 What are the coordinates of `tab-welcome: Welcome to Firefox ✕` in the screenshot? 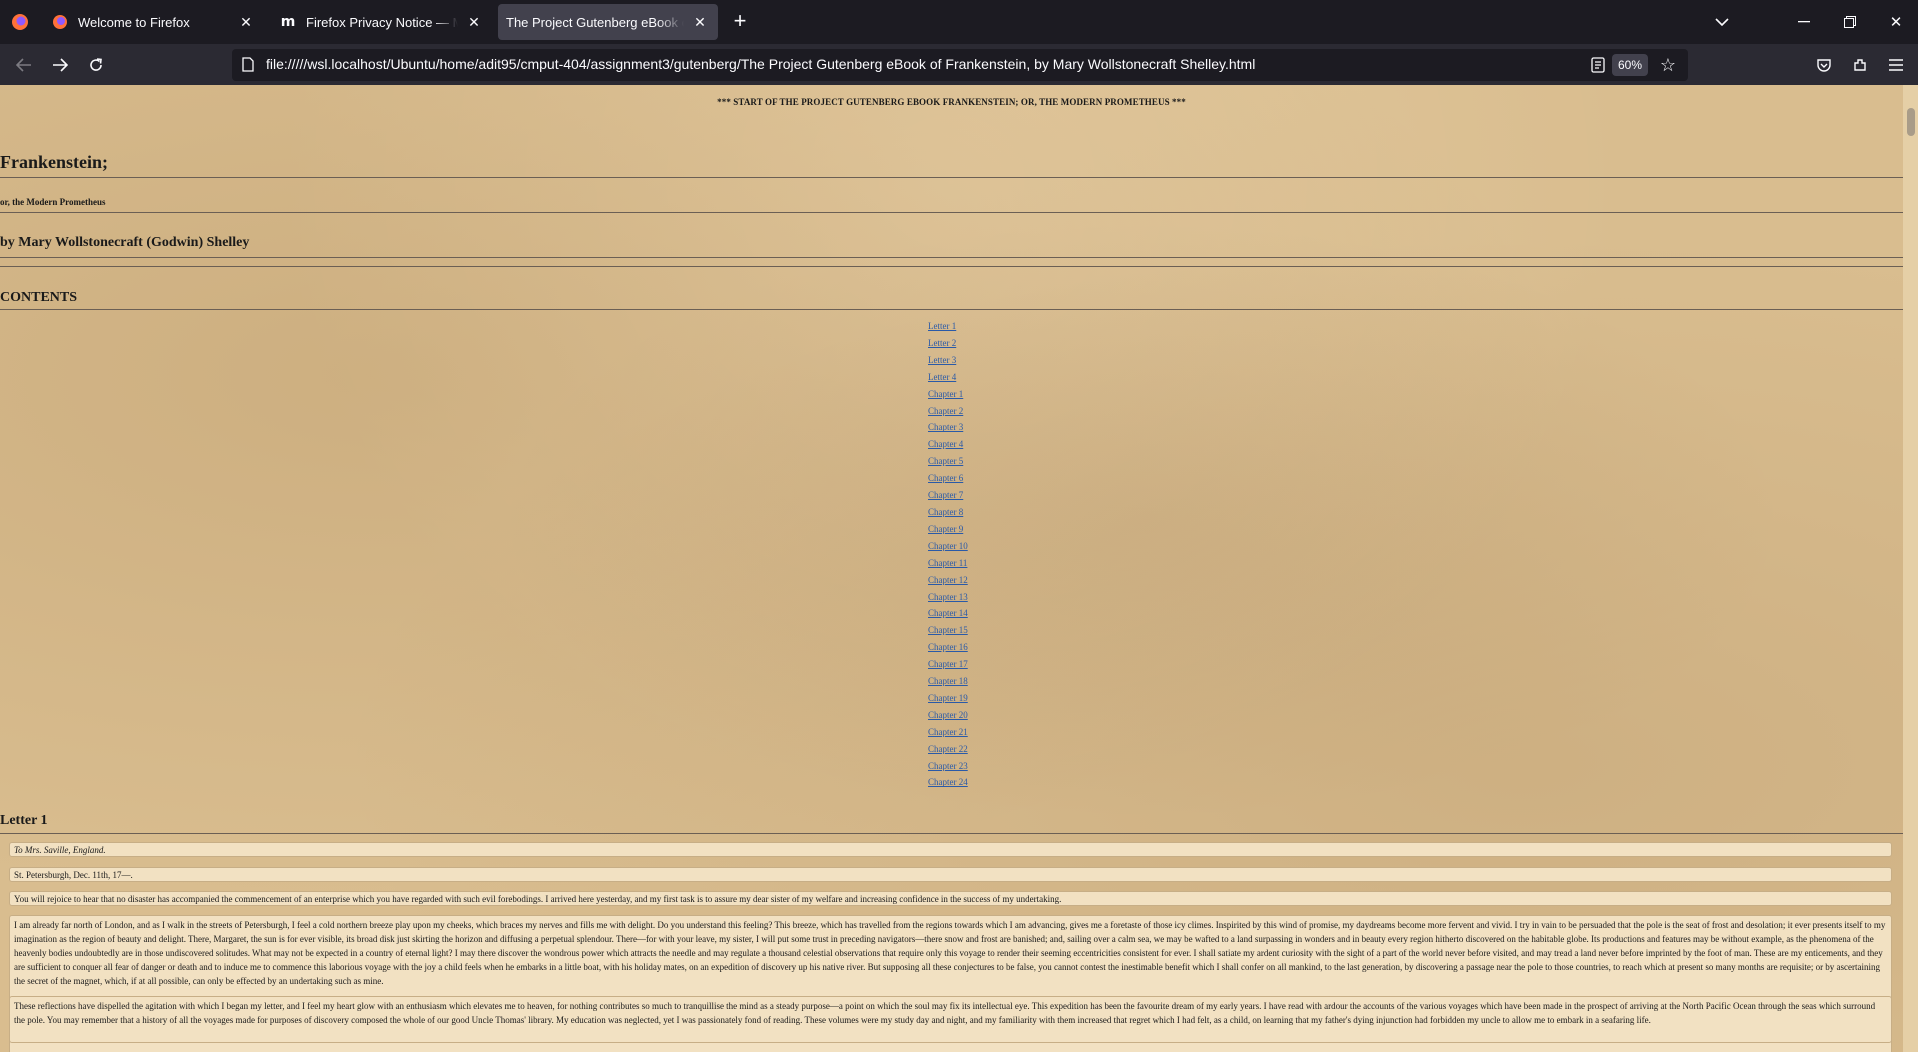 It's located at (154, 22).